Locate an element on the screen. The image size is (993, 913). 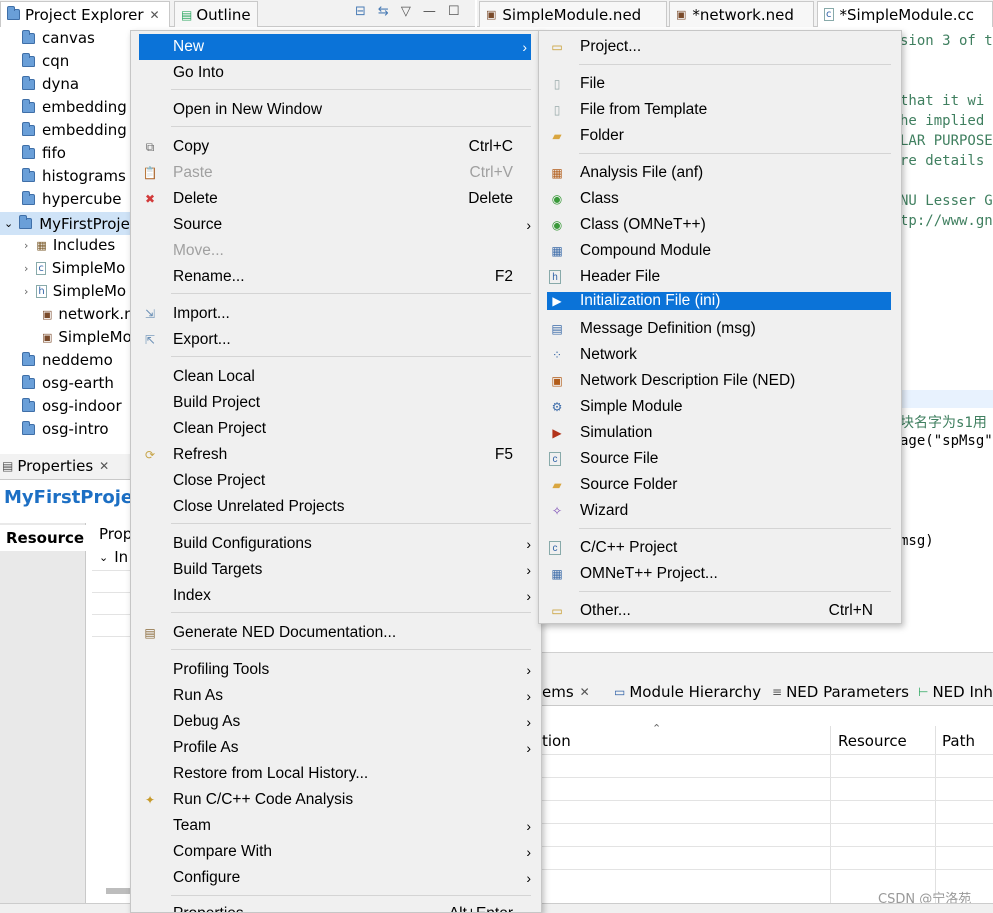
tree-item: osg-intro is located at coordinates (65, 429).